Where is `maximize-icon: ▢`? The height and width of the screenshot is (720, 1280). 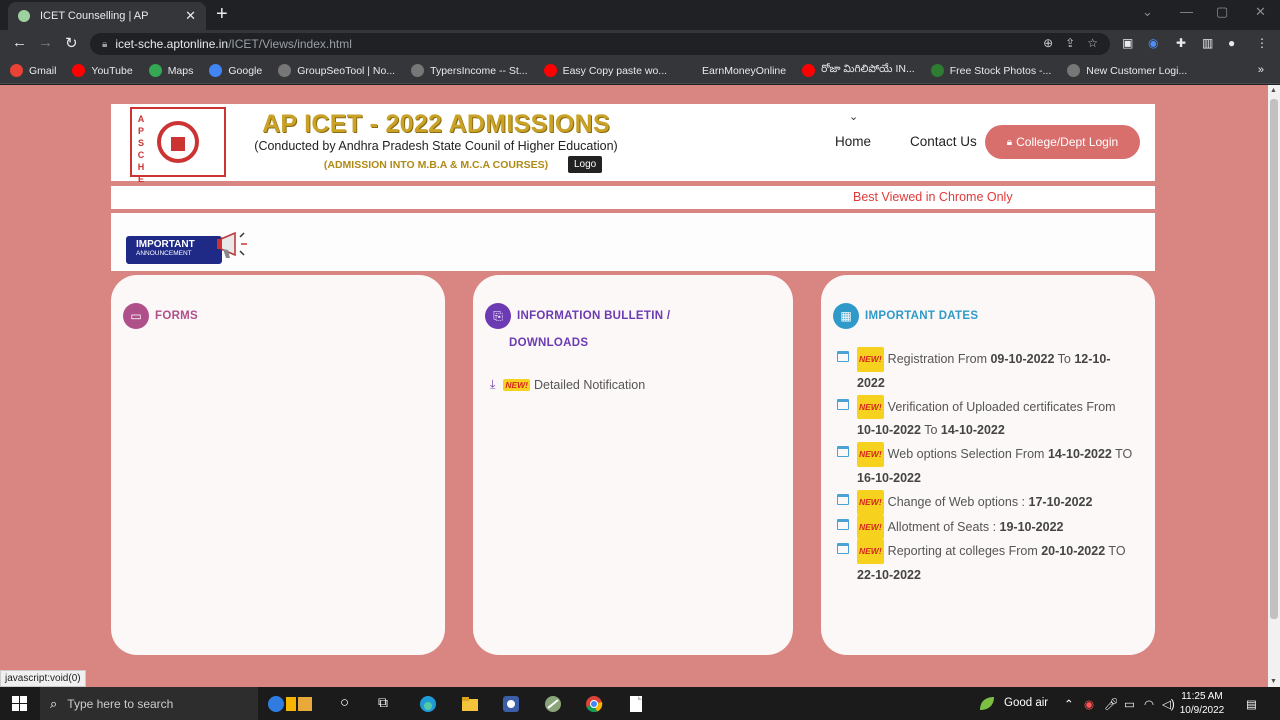
maximize-icon: ▢ is located at coordinates (1222, 12).